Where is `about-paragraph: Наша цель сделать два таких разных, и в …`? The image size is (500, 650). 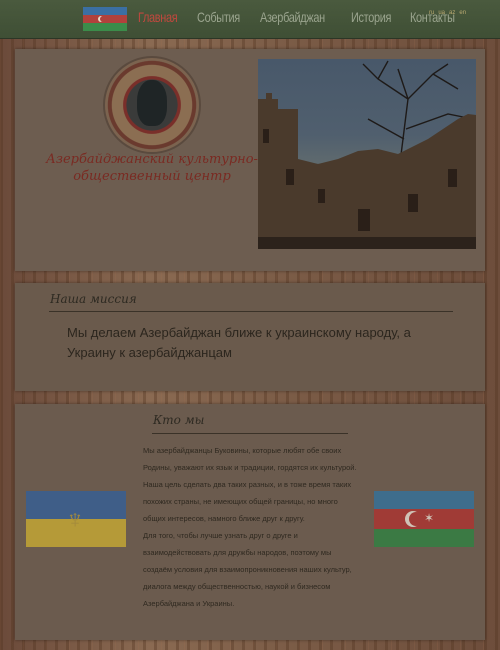 about-paragraph: Наша цель сделать два таких разных, и в … is located at coordinates (247, 501).